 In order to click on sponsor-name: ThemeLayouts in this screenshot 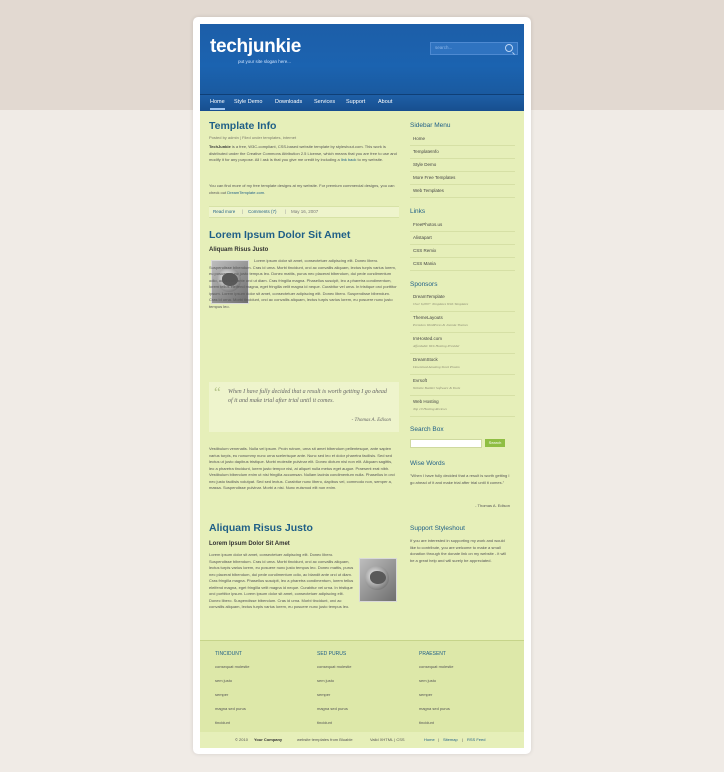, I will do `click(428, 317)`.